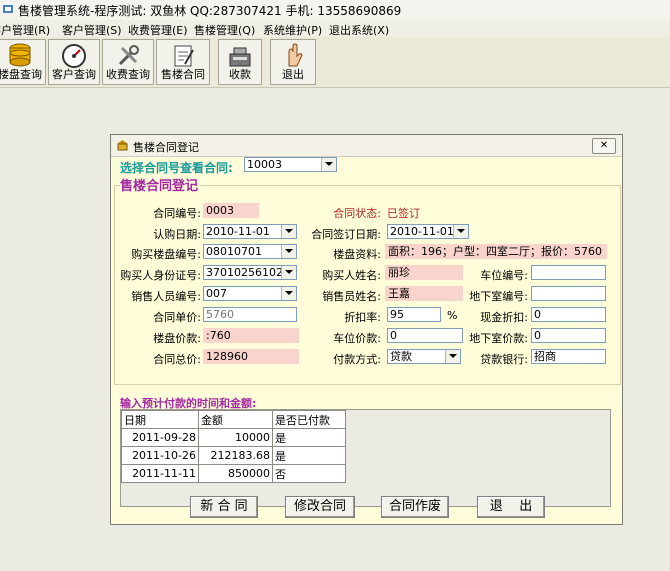 This screenshot has width=670, height=571. I want to click on toolbar-customer-query-button: 客户查询, so click(74, 62).